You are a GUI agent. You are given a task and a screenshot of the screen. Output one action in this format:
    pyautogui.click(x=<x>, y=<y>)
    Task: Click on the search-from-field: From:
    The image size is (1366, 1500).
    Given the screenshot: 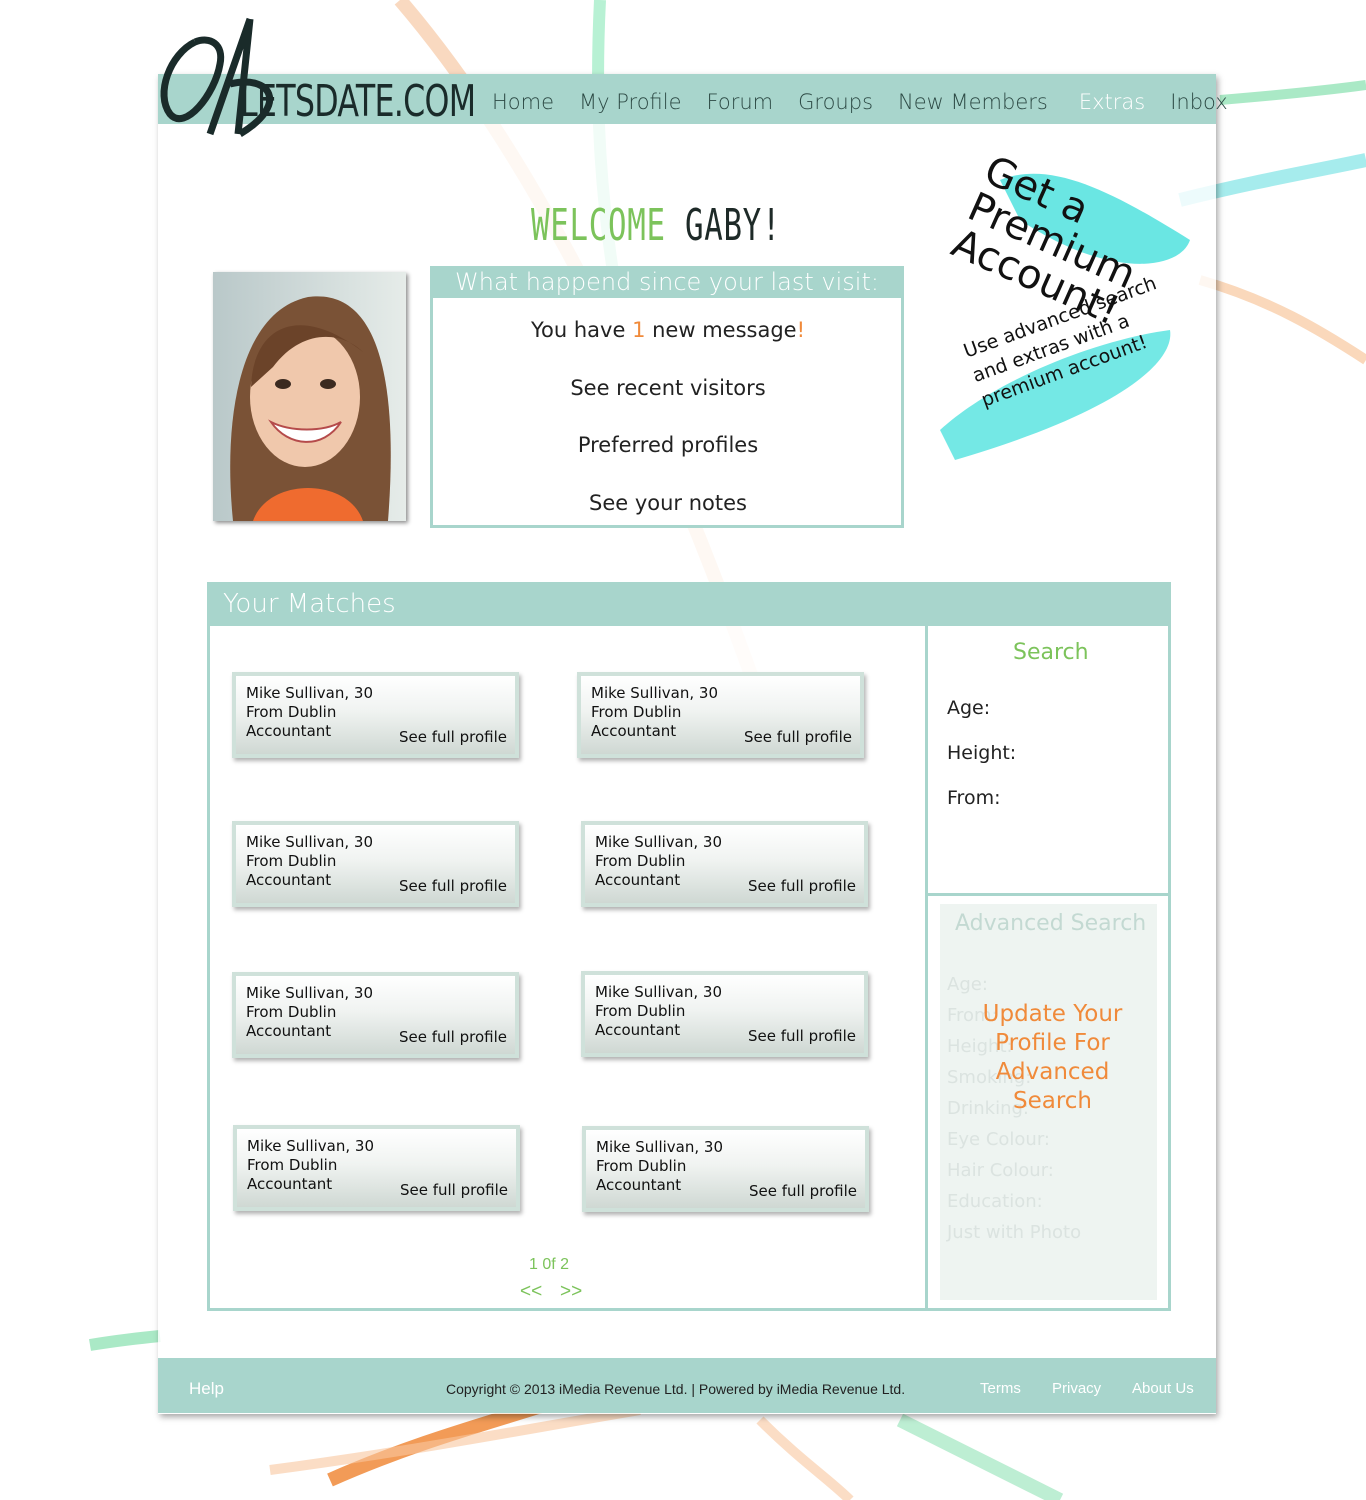 What is the action you would take?
    pyautogui.click(x=973, y=798)
    